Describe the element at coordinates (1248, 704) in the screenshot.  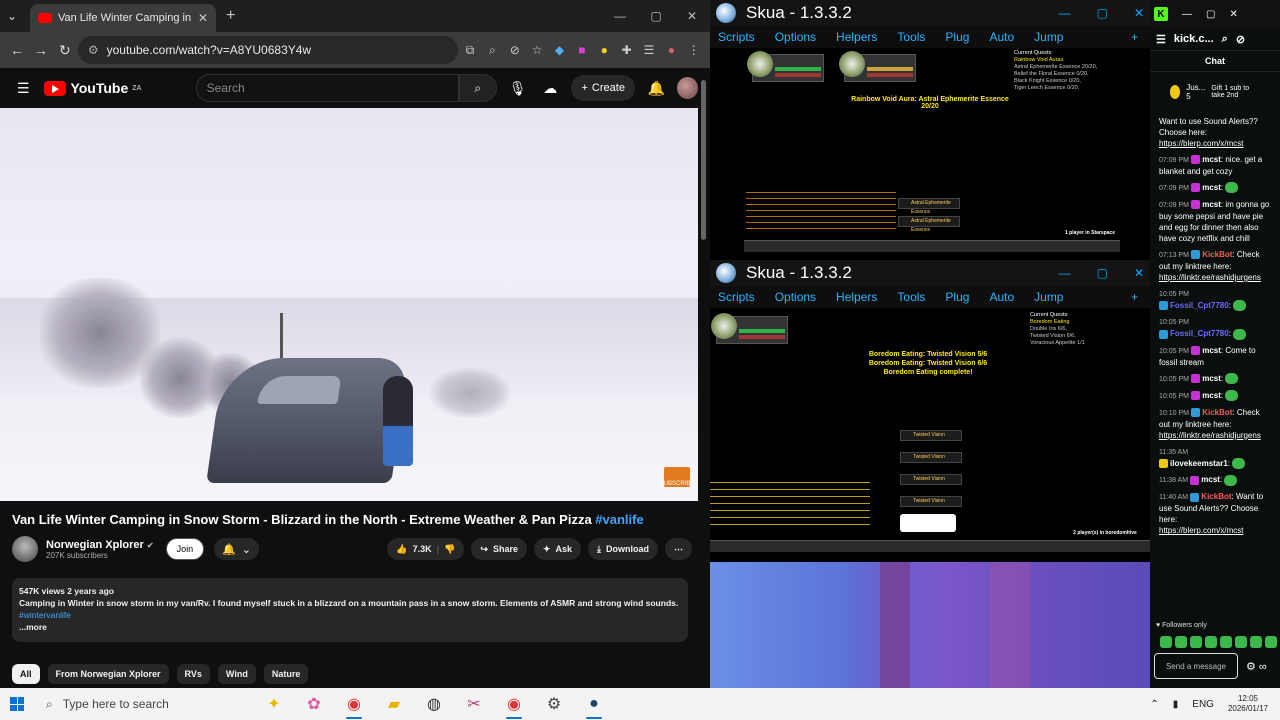
I see `clock: 12:05 2026/01/17` at that location.